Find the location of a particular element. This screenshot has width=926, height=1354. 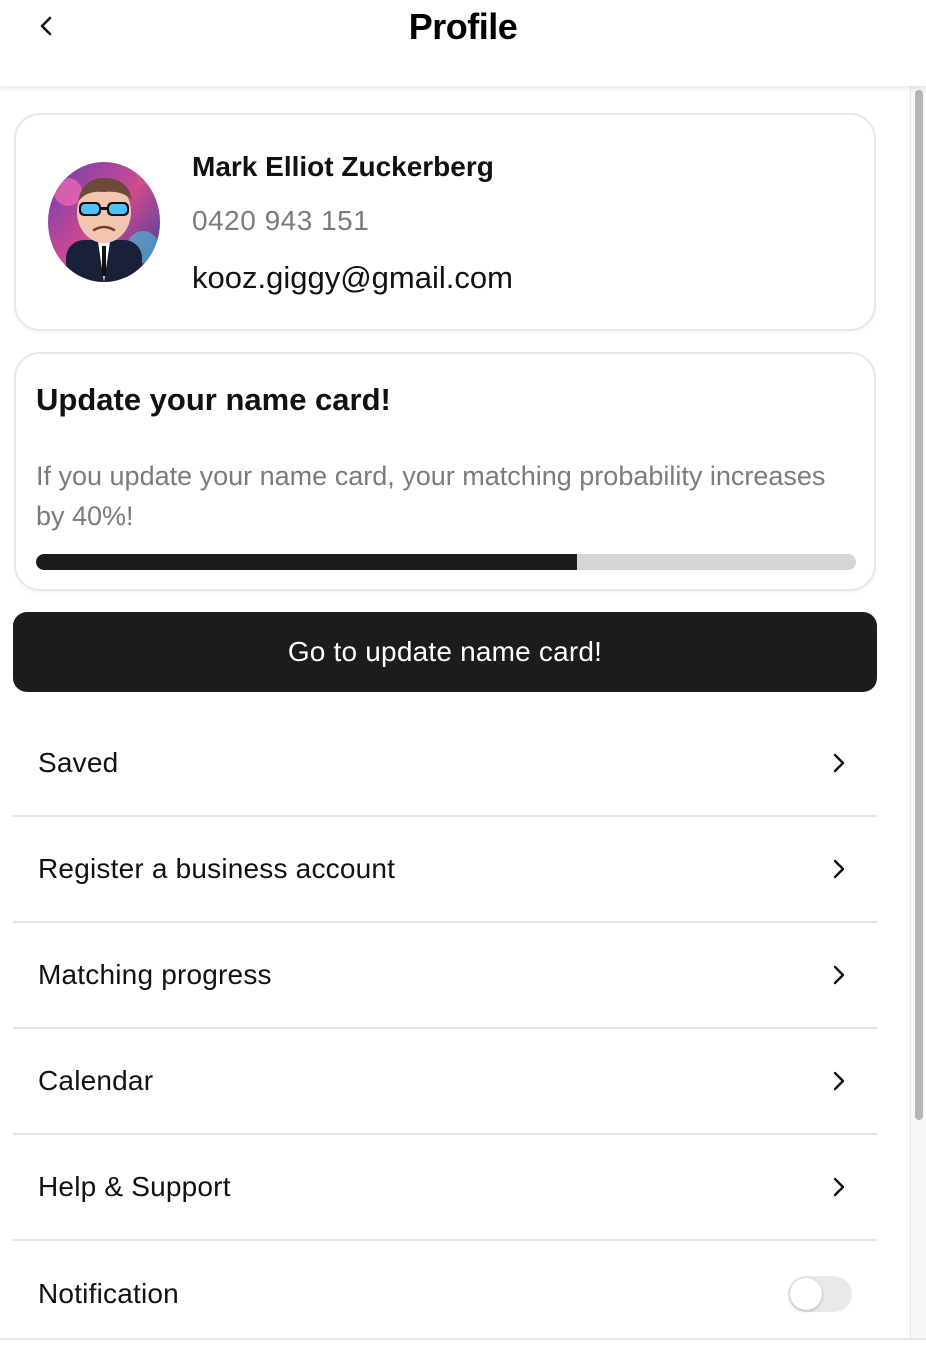

menu-item-register-business-account: Register a business account is located at coordinates (445, 870).